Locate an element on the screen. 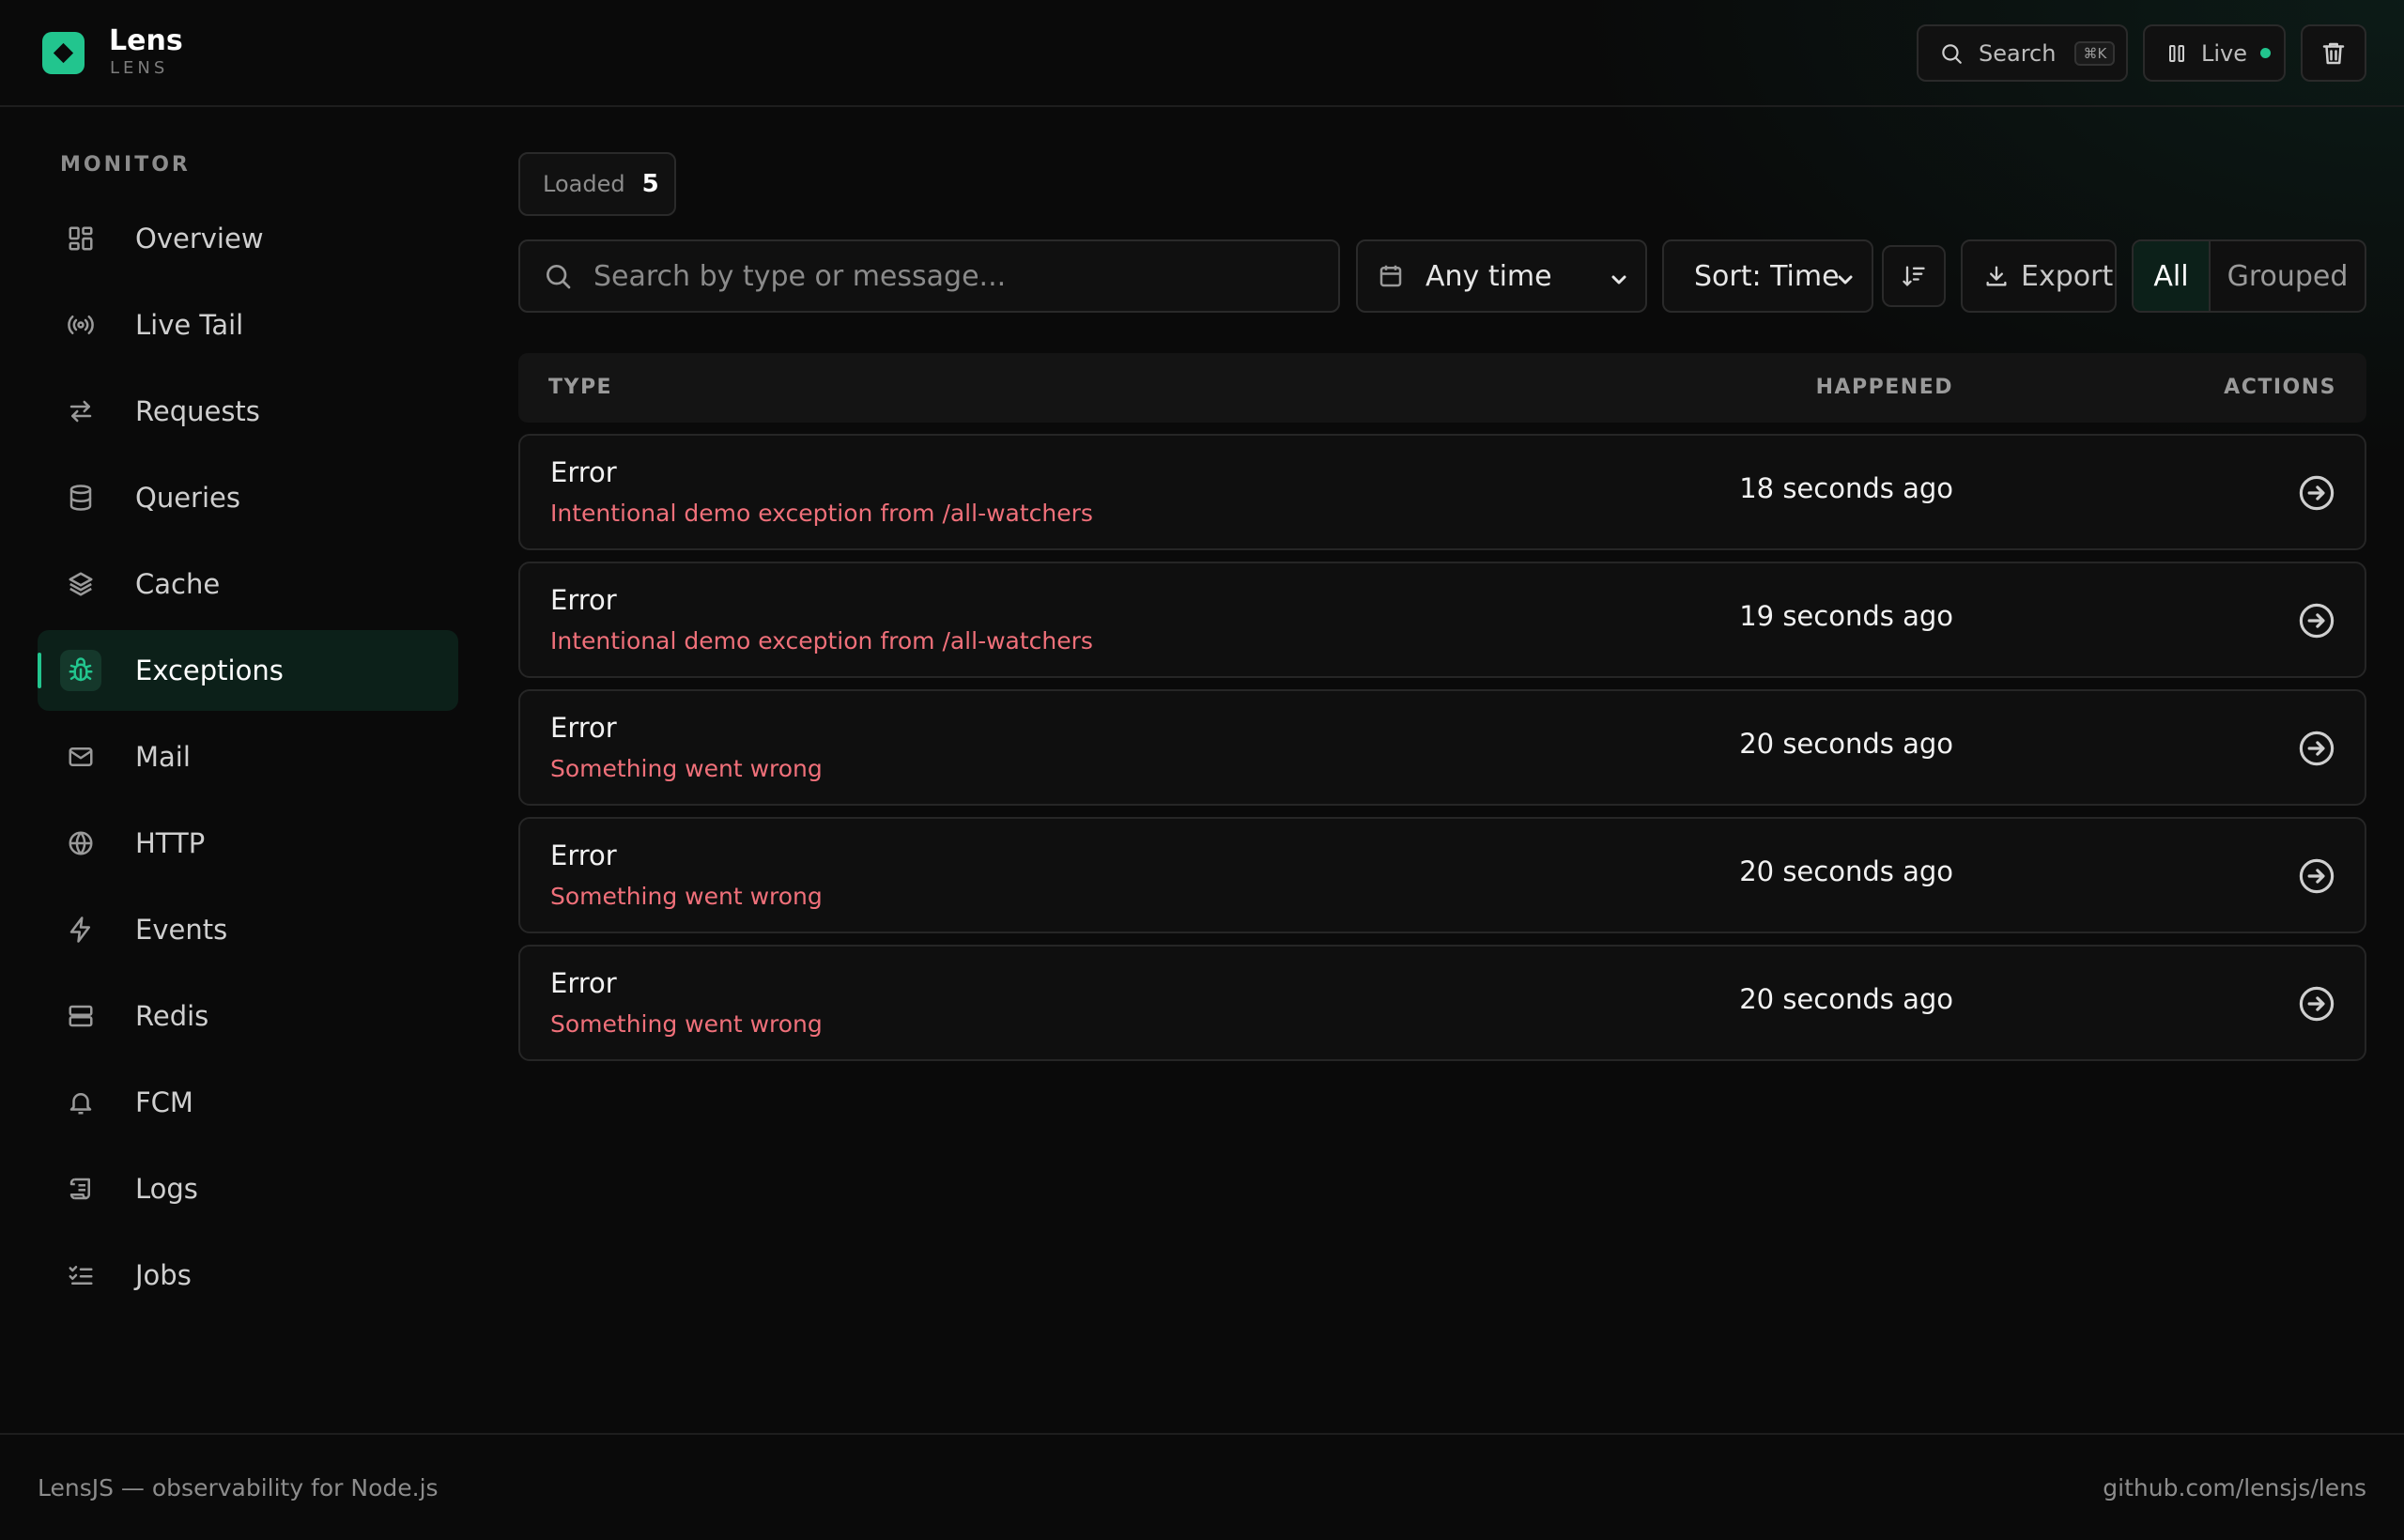  column-actions: ACTIONS is located at coordinates (2280, 387).